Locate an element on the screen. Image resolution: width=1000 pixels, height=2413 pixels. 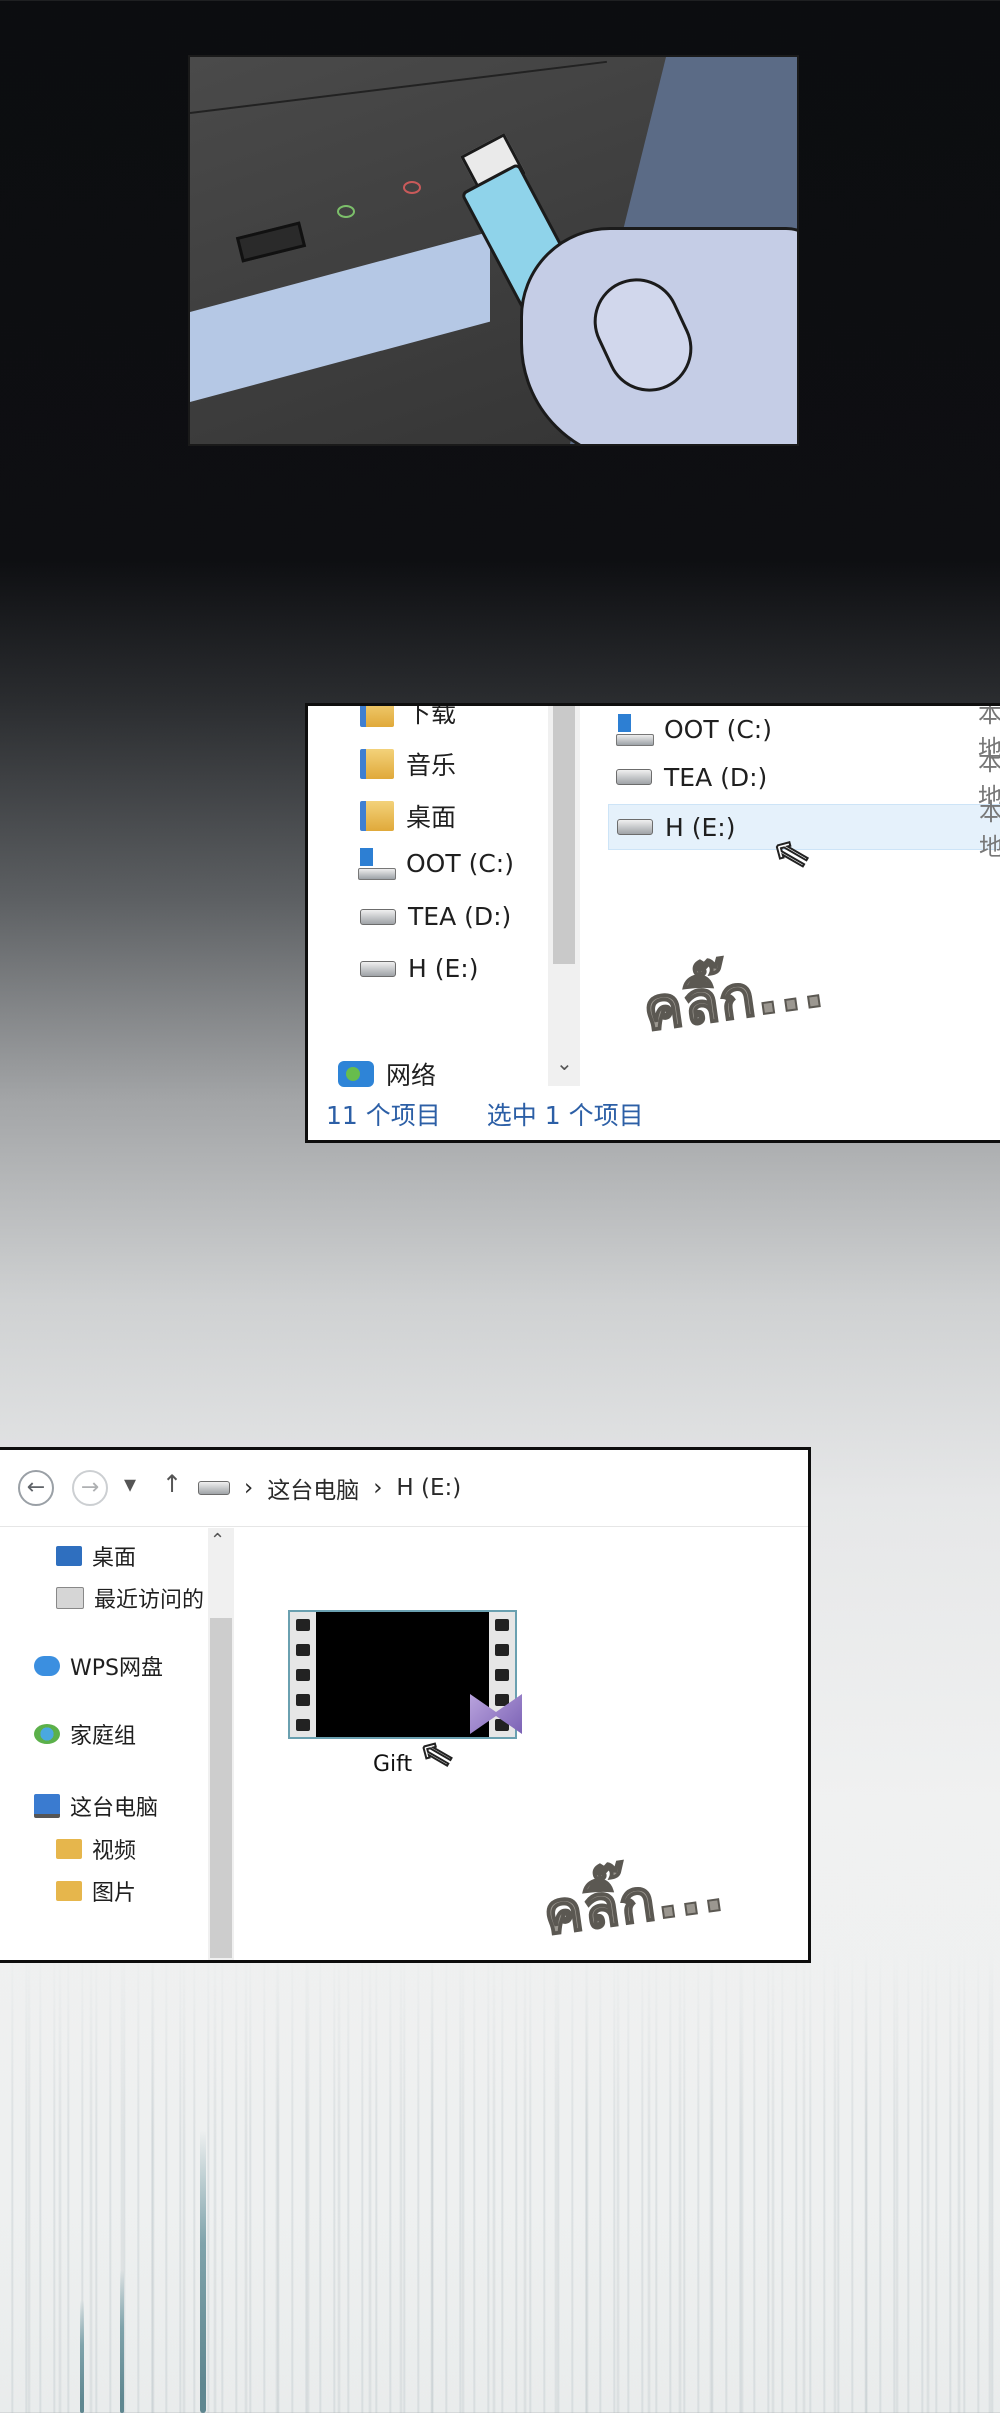
cloud-icon is located at coordinates (47, 1666).